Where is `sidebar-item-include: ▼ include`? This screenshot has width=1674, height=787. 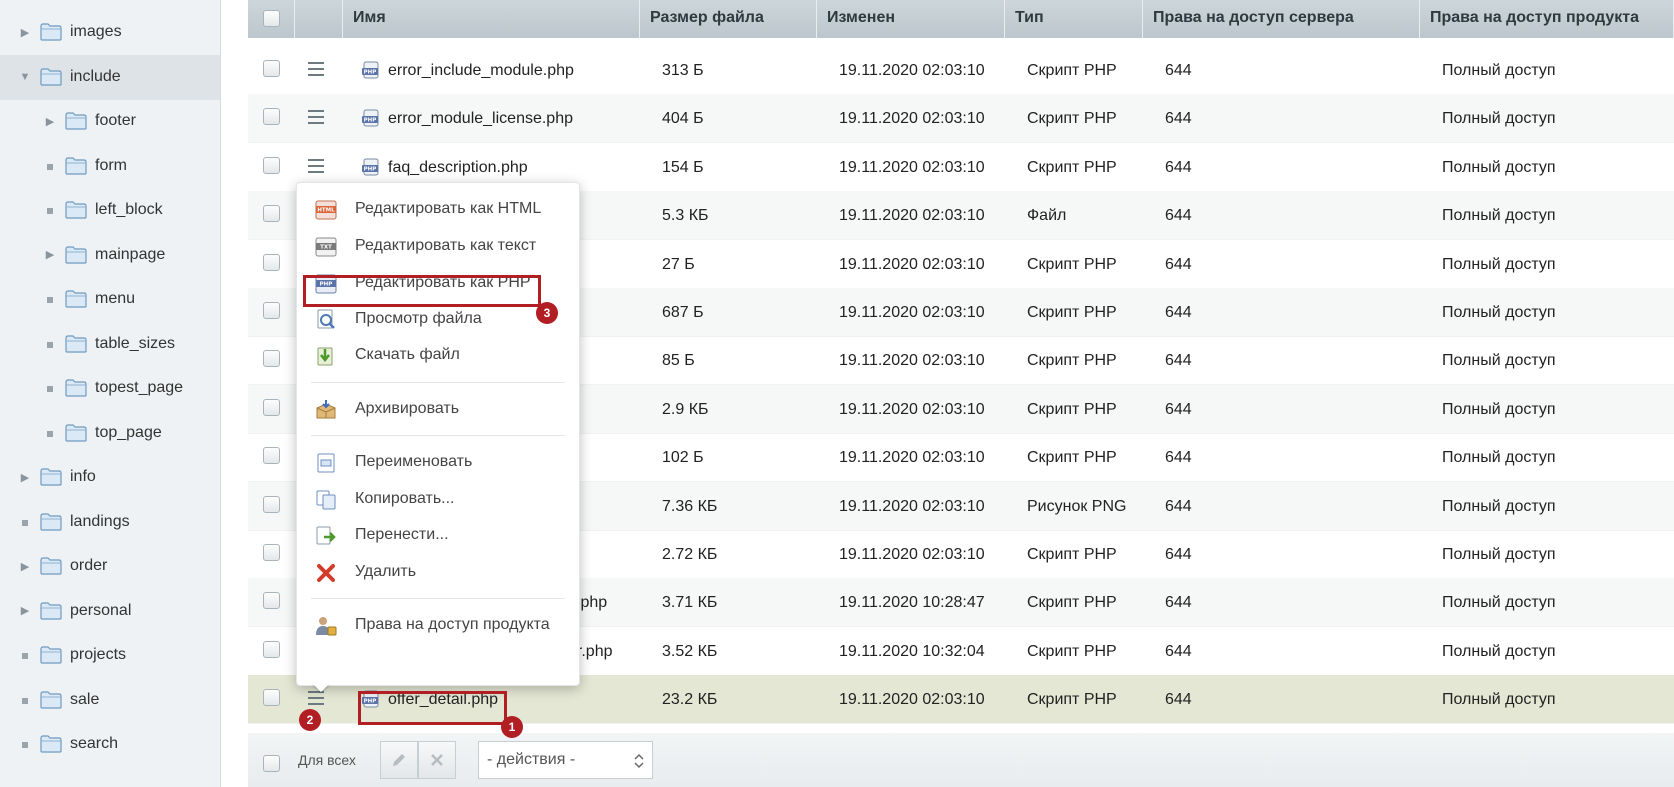
sidebar-item-include: ▼ include is located at coordinates (110, 77).